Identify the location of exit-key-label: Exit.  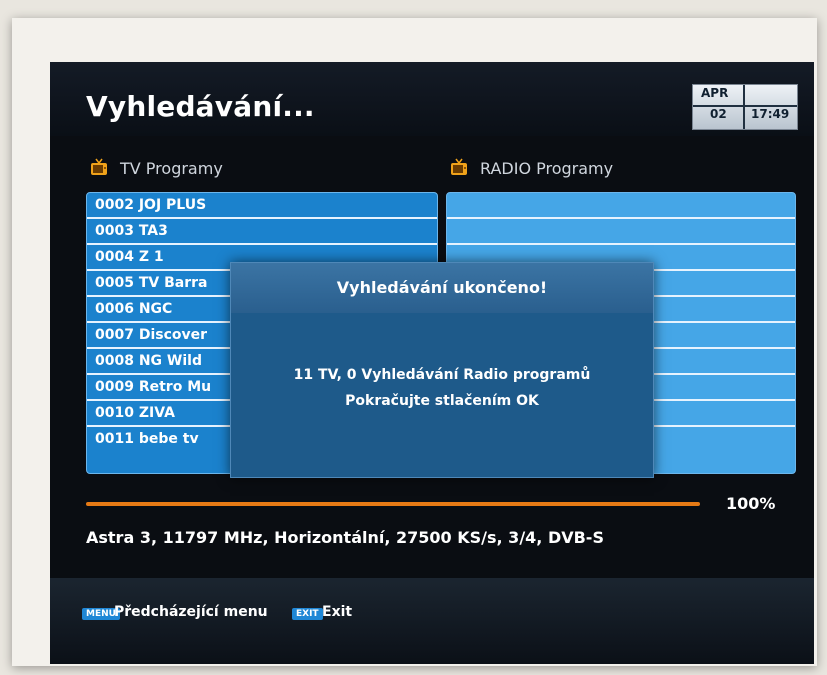
(337, 612).